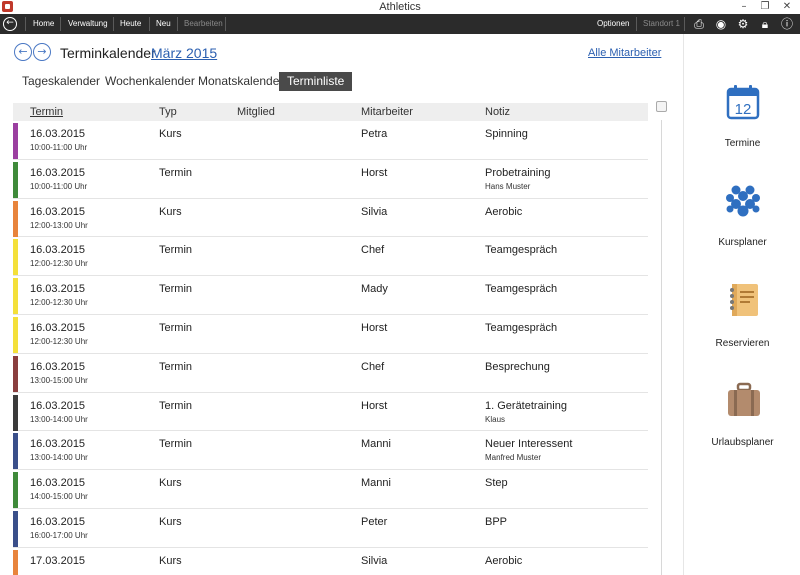 This screenshot has width=800, height=575. What do you see at coordinates (613, 24) in the screenshot?
I see `menu-optionen: Optionen` at bounding box center [613, 24].